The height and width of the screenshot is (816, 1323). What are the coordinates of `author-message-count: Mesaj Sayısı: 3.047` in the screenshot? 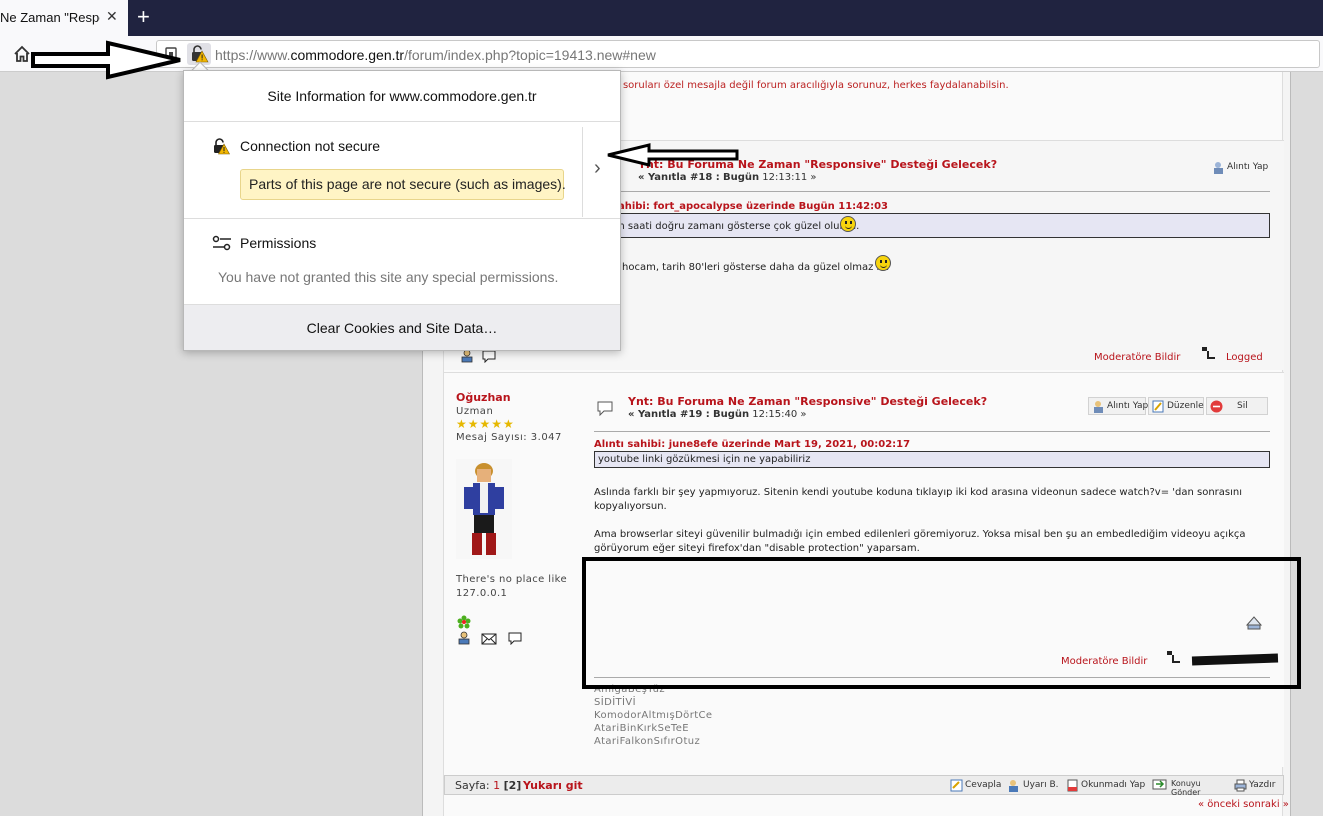 It's located at (509, 437).